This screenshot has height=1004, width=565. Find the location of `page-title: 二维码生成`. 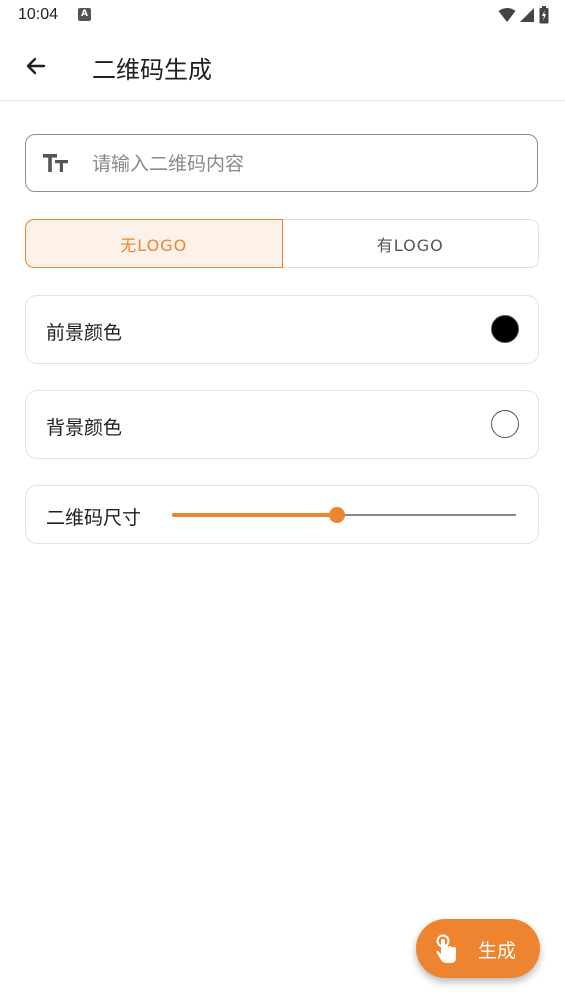

page-title: 二维码生成 is located at coordinates (152, 70).